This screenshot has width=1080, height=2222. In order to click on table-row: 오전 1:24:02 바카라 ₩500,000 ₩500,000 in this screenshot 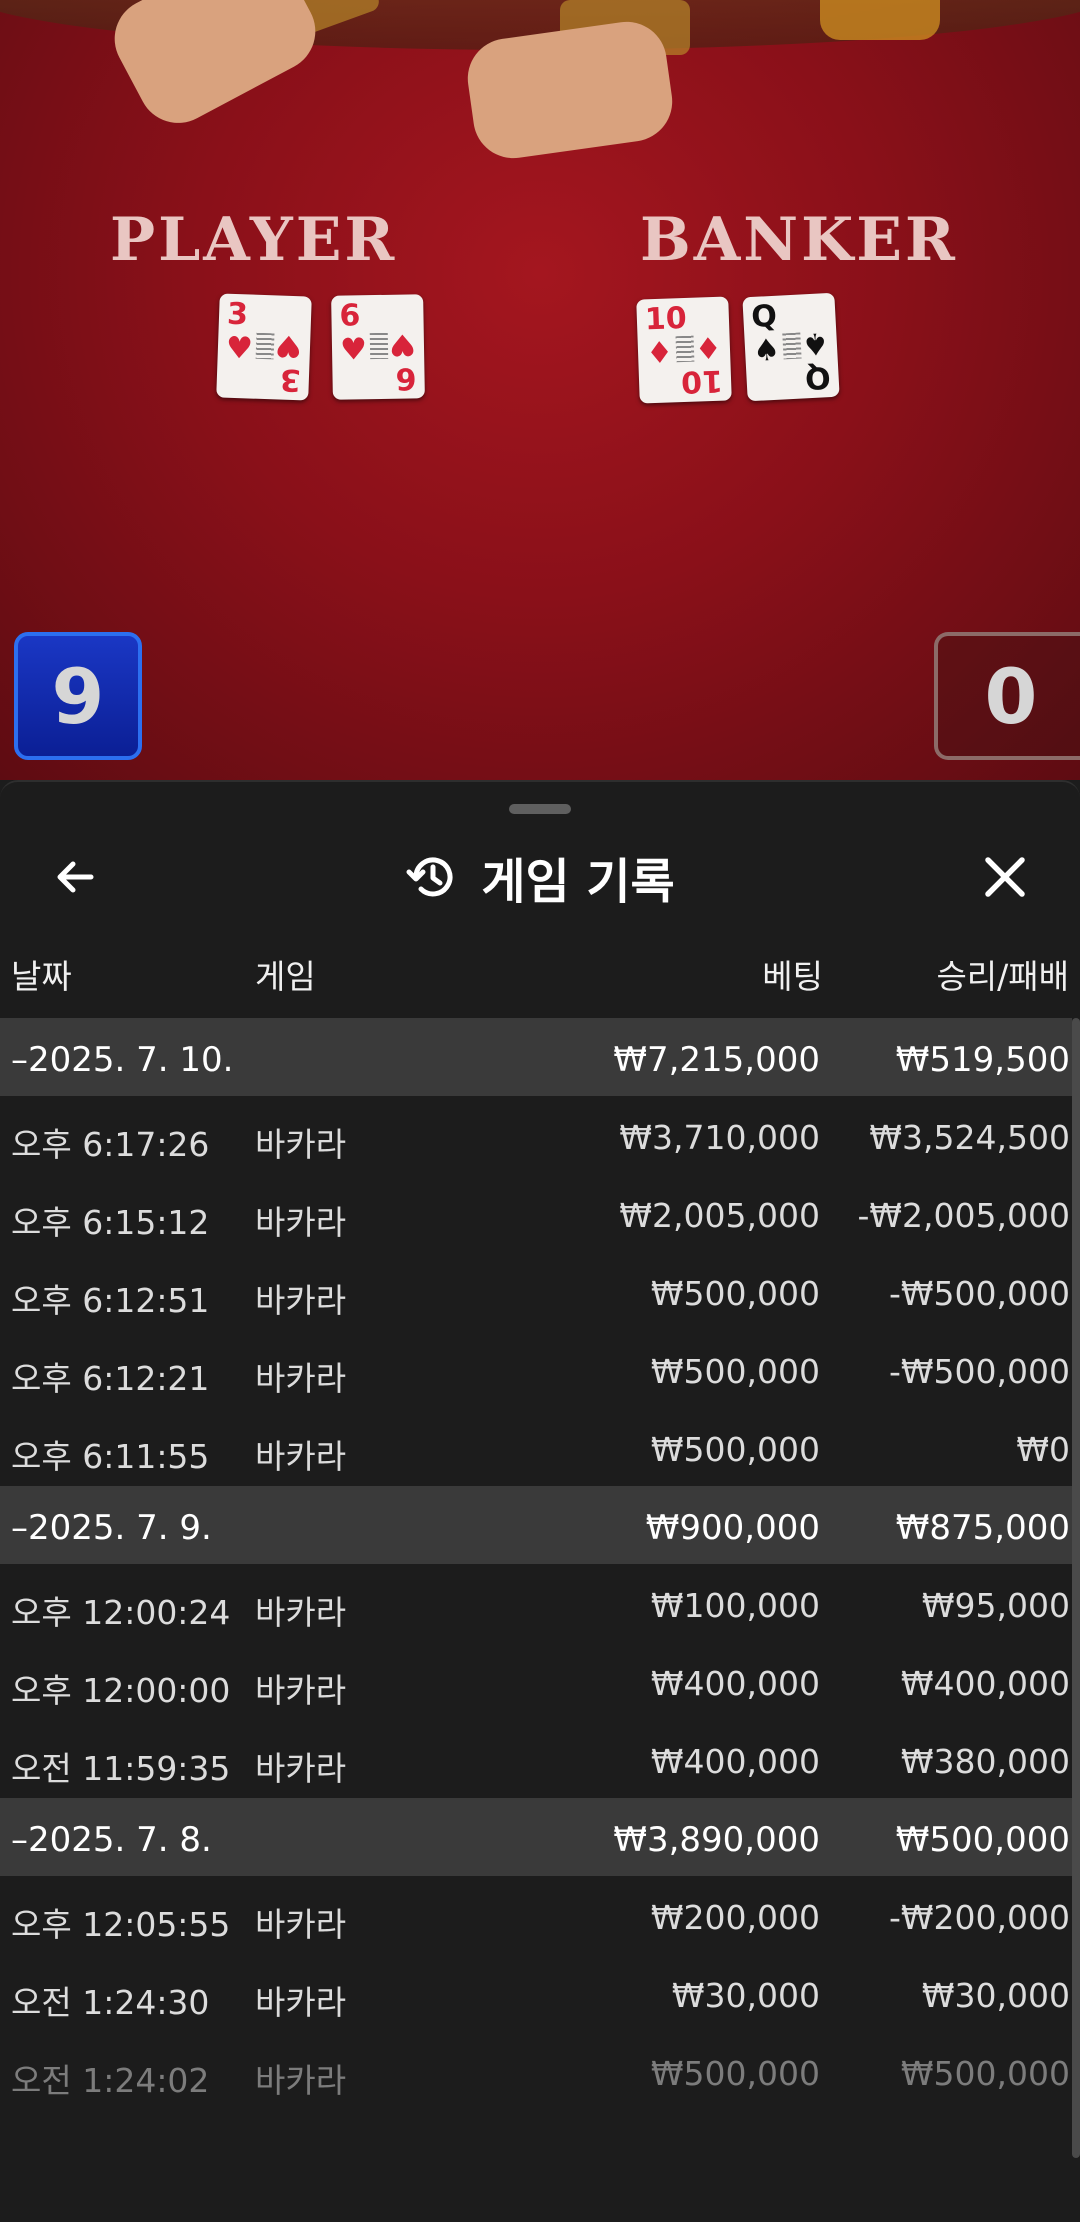, I will do `click(536, 2071)`.